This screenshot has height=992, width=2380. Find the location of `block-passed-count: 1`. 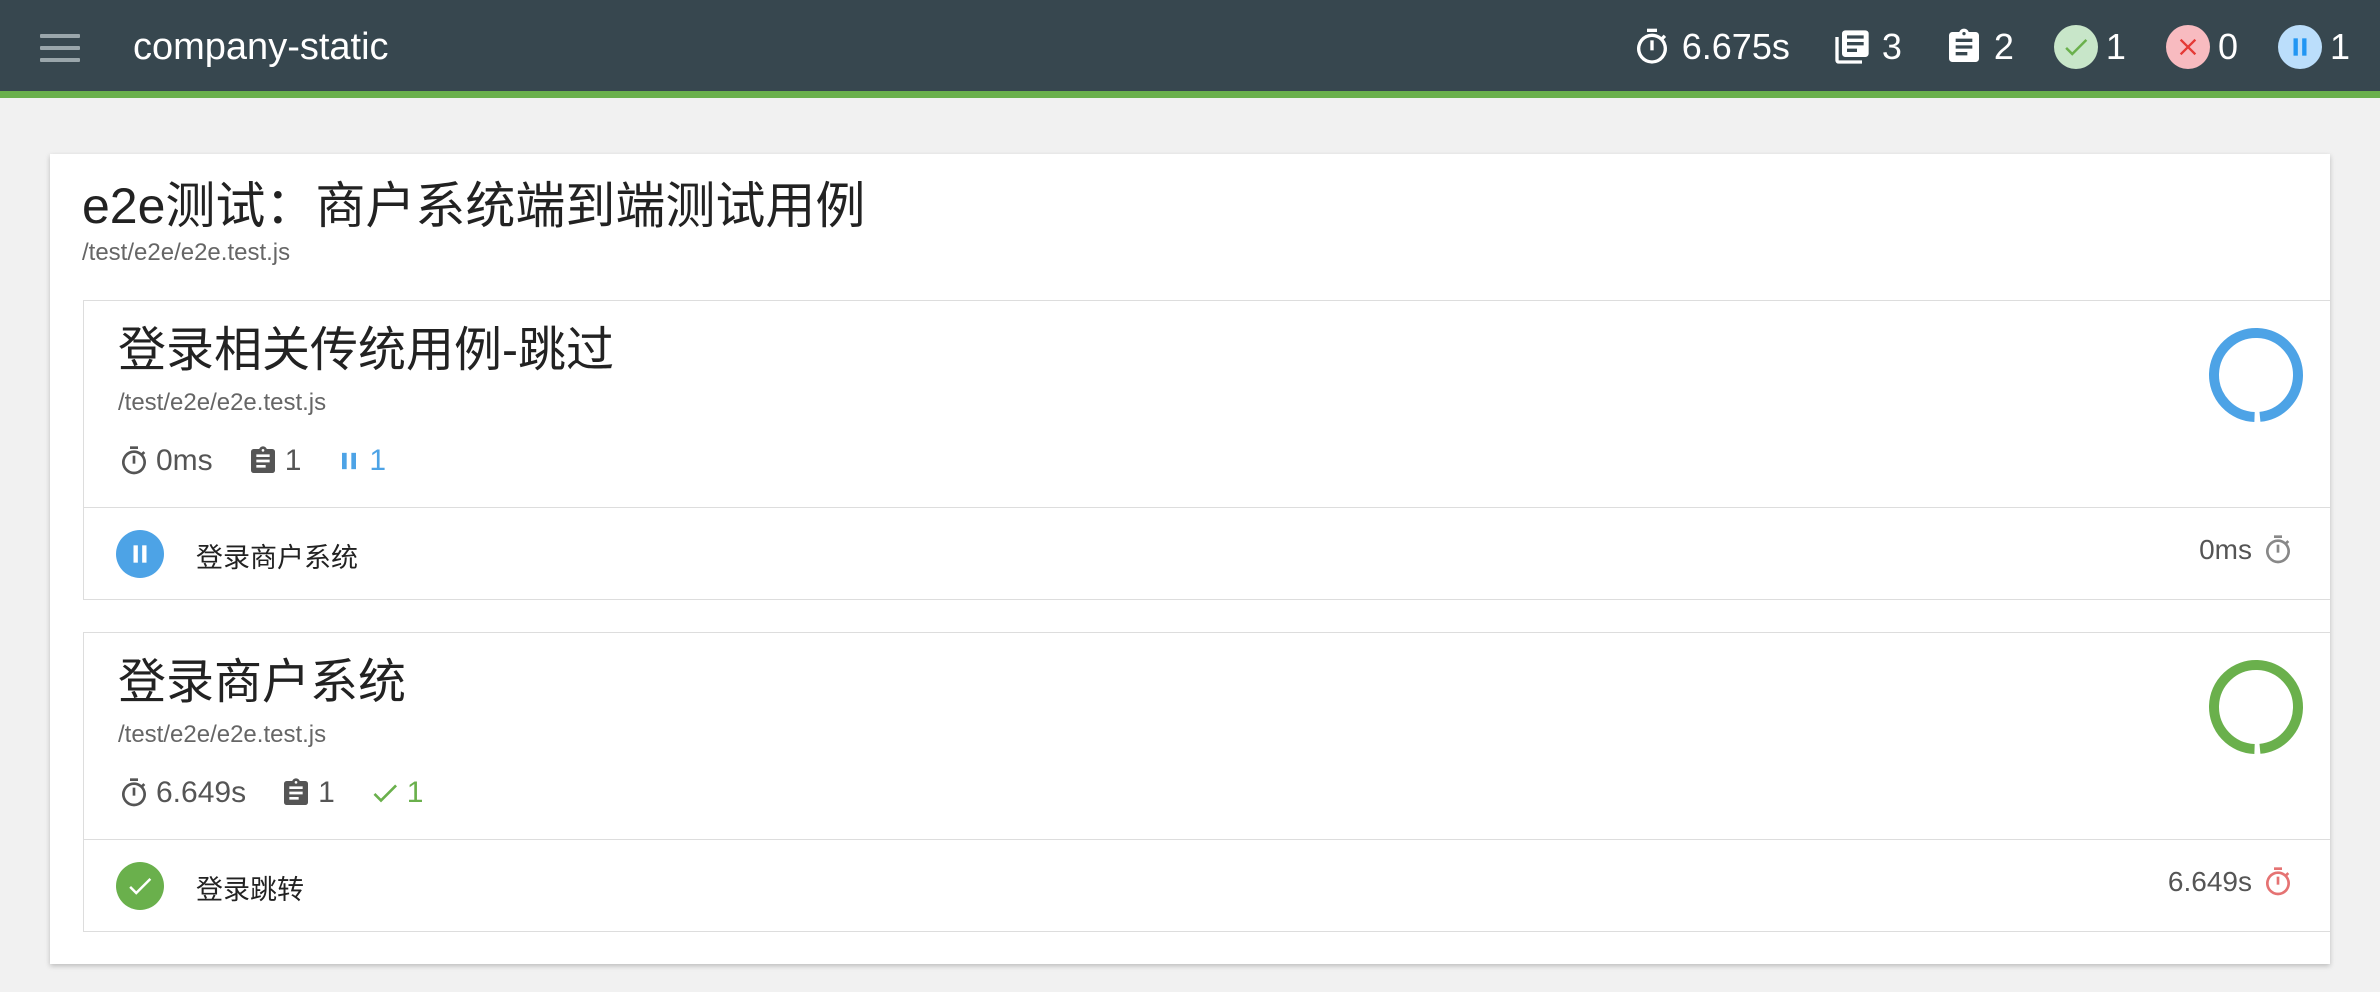

block-passed-count: 1 is located at coordinates (396, 793).